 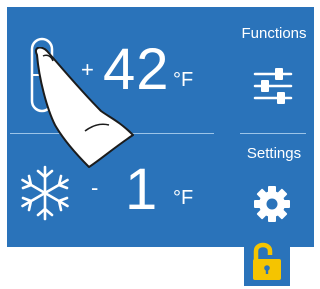 I want to click on fridge-temperature-unit: °F, so click(x=183, y=80).